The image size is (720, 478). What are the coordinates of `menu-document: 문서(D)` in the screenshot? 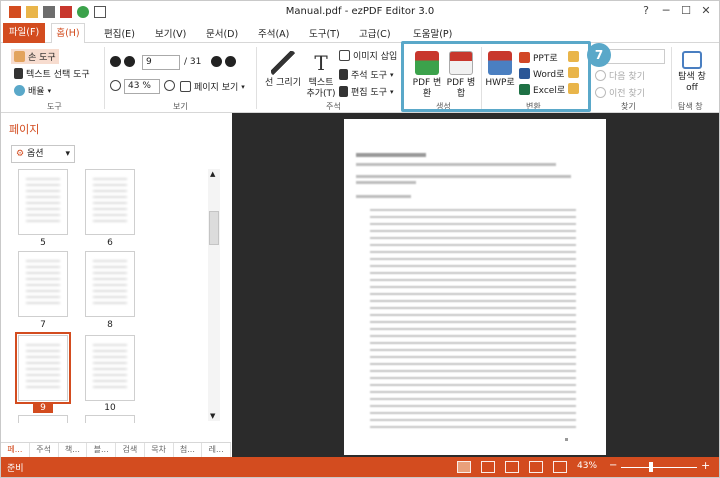 It's located at (222, 33).